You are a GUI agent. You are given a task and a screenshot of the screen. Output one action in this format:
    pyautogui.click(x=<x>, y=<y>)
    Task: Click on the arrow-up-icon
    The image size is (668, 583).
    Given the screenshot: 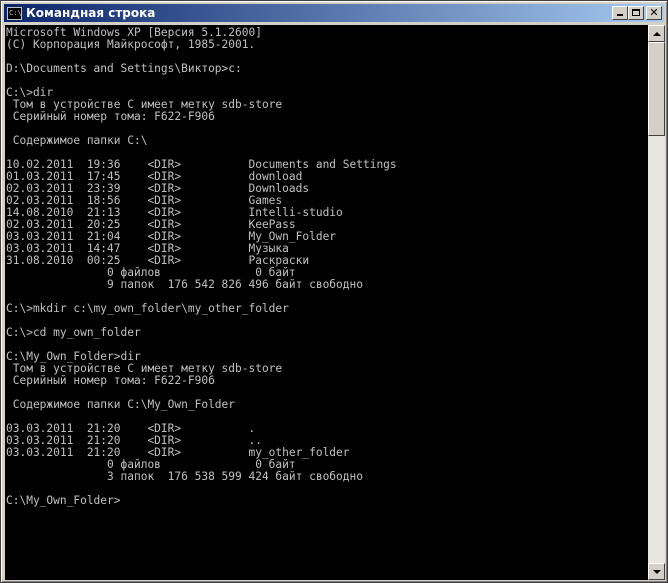 What is the action you would take?
    pyautogui.click(x=657, y=34)
    